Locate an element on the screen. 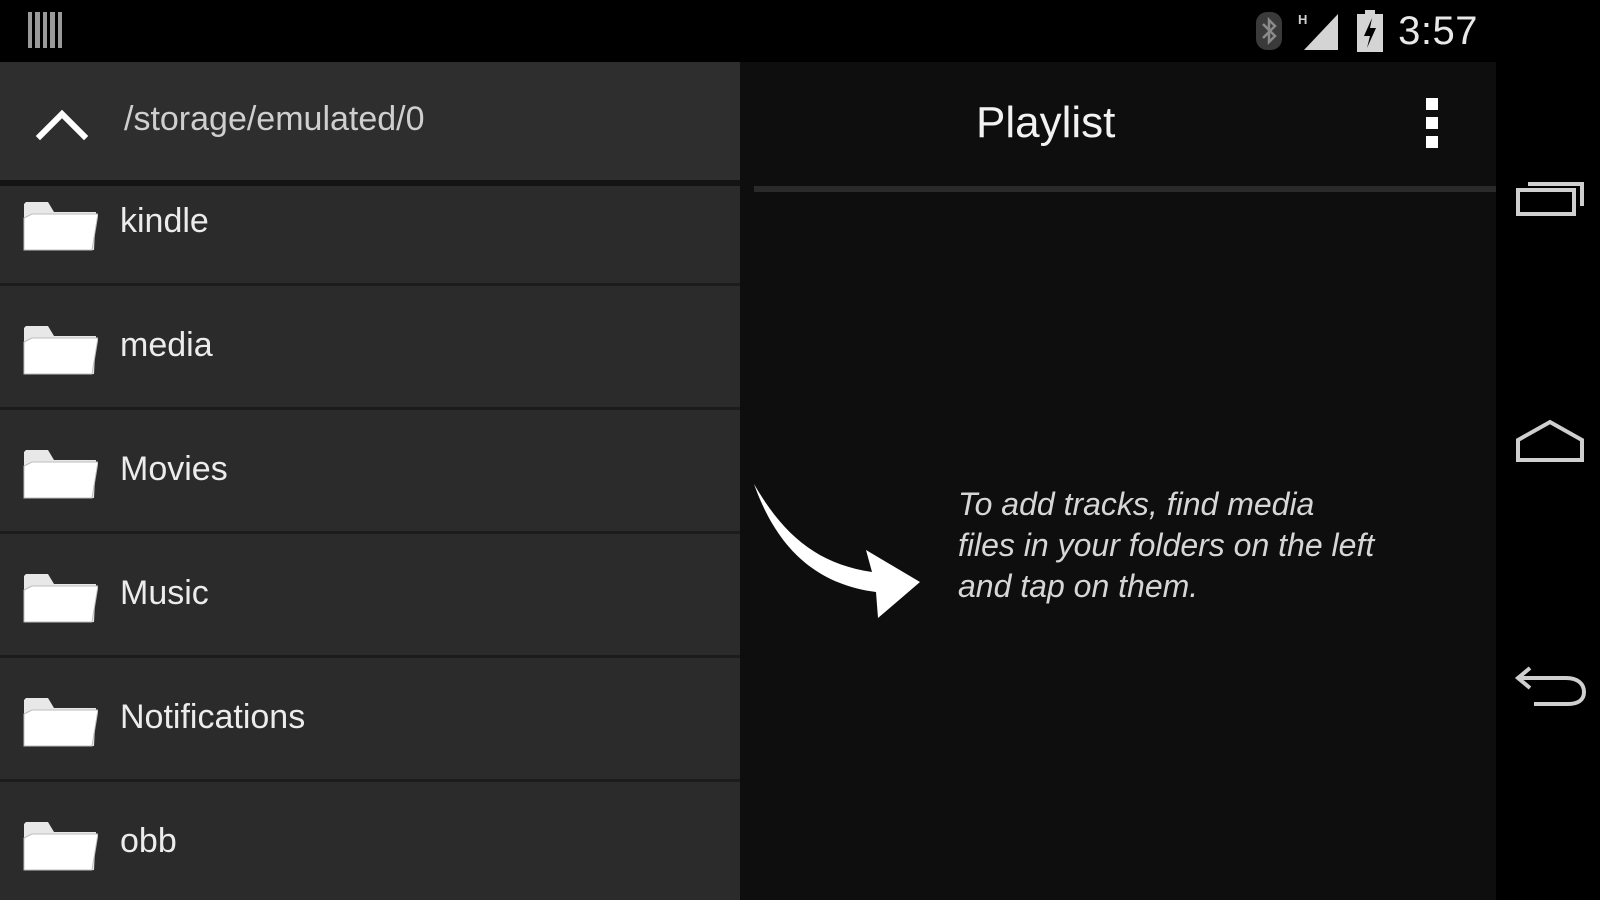  chevron-up-icon is located at coordinates (62, 125).